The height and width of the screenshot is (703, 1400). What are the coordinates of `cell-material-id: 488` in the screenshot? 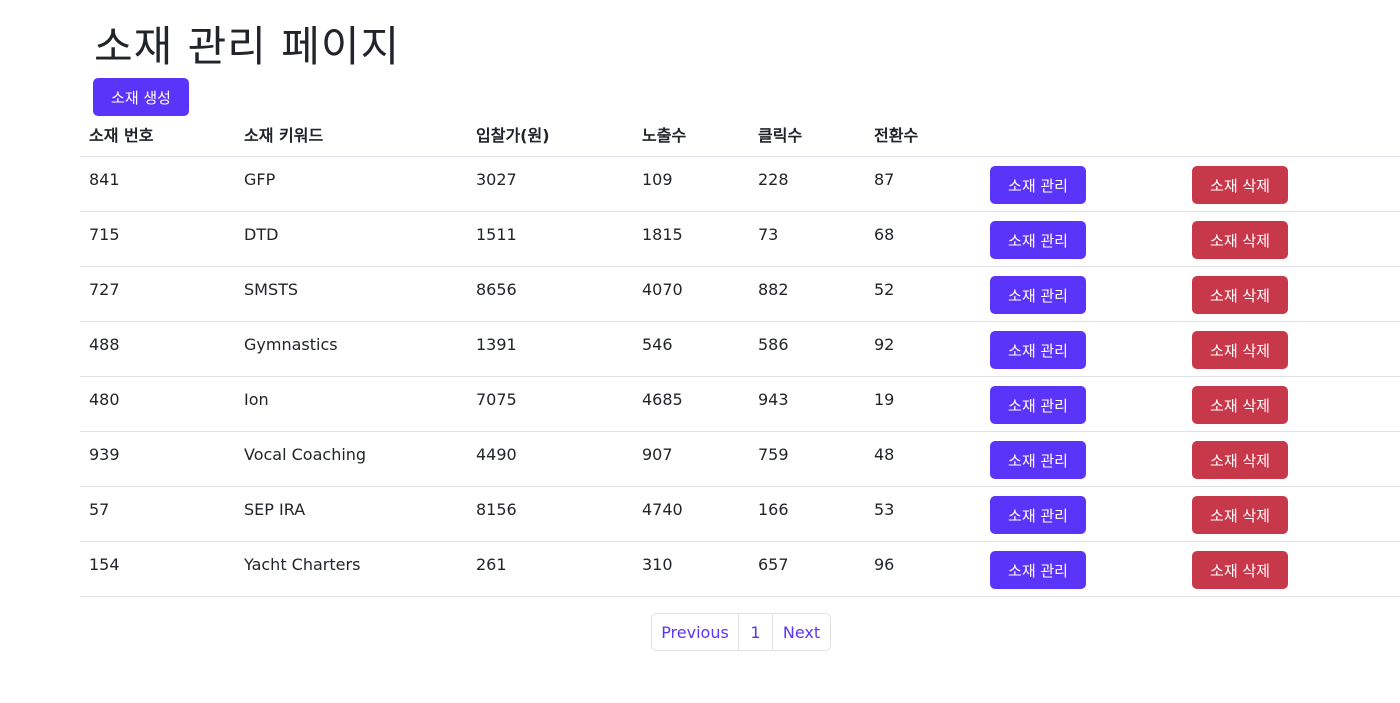 It's located at (104, 344).